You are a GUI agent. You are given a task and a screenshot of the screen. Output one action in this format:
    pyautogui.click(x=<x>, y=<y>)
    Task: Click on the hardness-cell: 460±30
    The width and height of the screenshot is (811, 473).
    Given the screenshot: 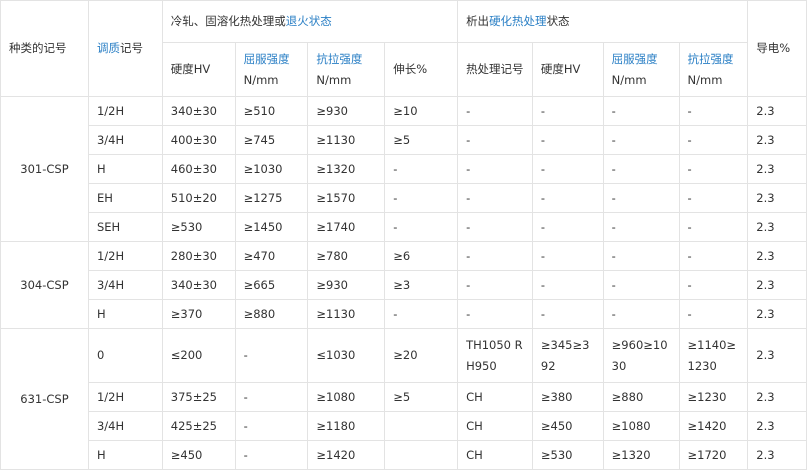 What is the action you would take?
    pyautogui.click(x=198, y=169)
    